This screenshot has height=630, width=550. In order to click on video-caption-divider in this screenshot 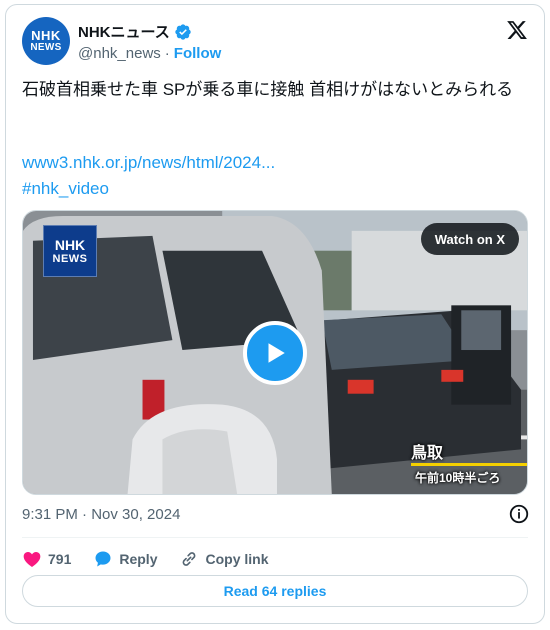, I will do `click(469, 464)`.